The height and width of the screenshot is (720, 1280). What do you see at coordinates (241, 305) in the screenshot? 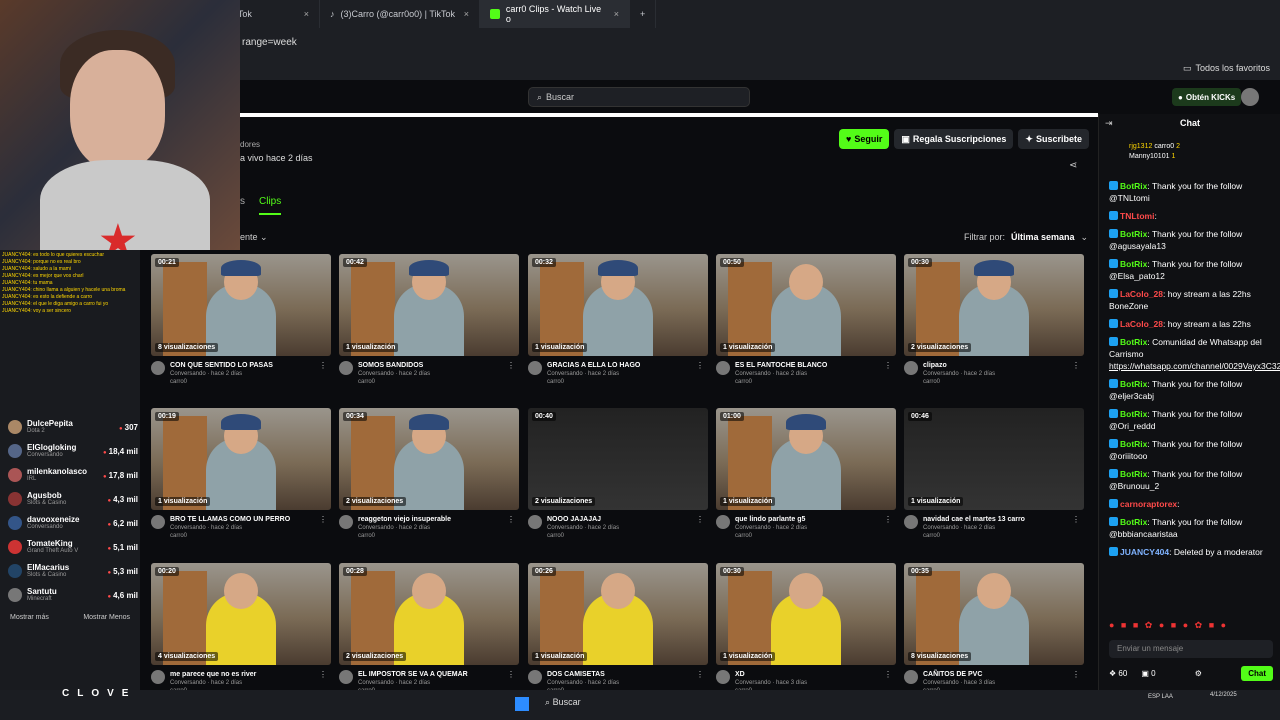
I see `clip-thumbnail: 00:21 8 visualizaciones` at bounding box center [241, 305].